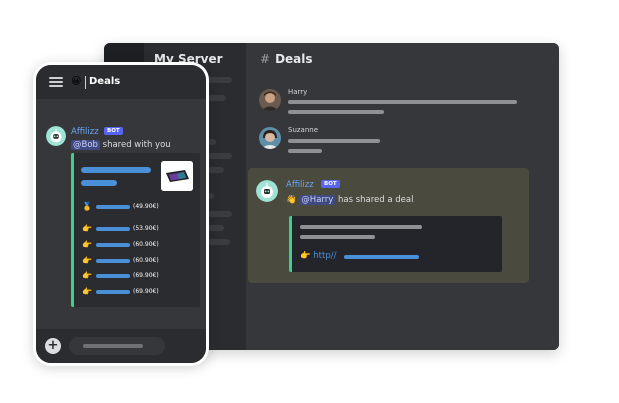  I want to click on bot-message-text: @Bob shared with you, so click(121, 145).